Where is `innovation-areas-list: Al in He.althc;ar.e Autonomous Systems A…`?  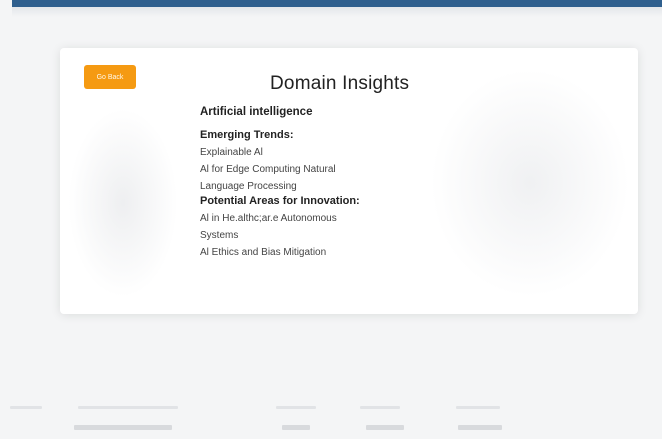
innovation-areas-list: Al in He.althc;ar.e Autonomous Systems A… is located at coordinates (320, 235).